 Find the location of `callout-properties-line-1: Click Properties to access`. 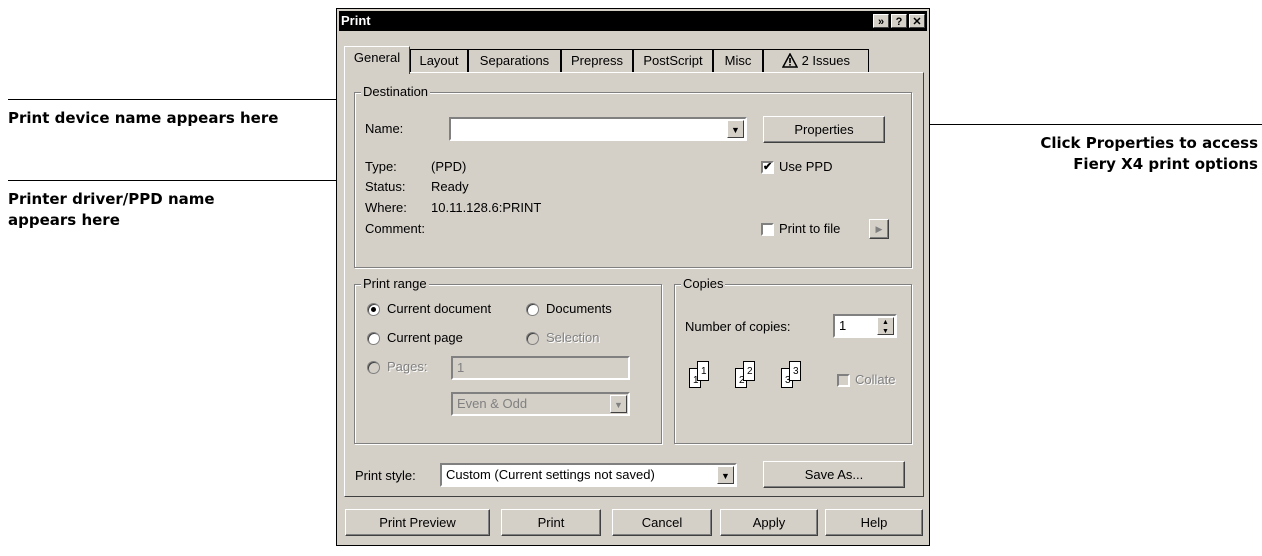

callout-properties-line-1: Click Properties to access is located at coordinates (1149, 143).